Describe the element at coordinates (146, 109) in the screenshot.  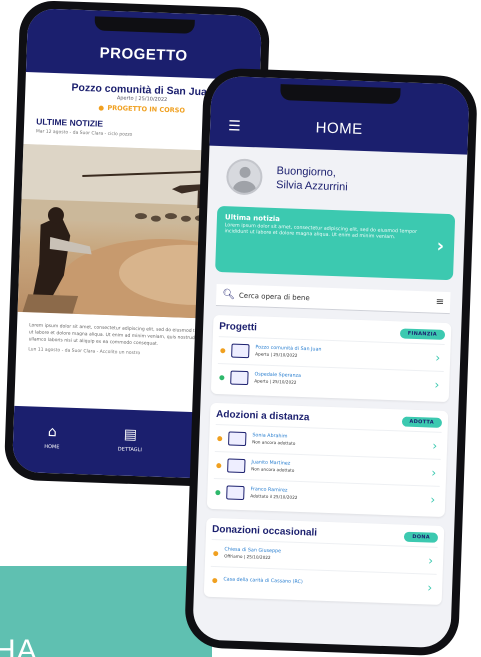
I see `project-status-label: PROGETTO IN CORSO` at that location.